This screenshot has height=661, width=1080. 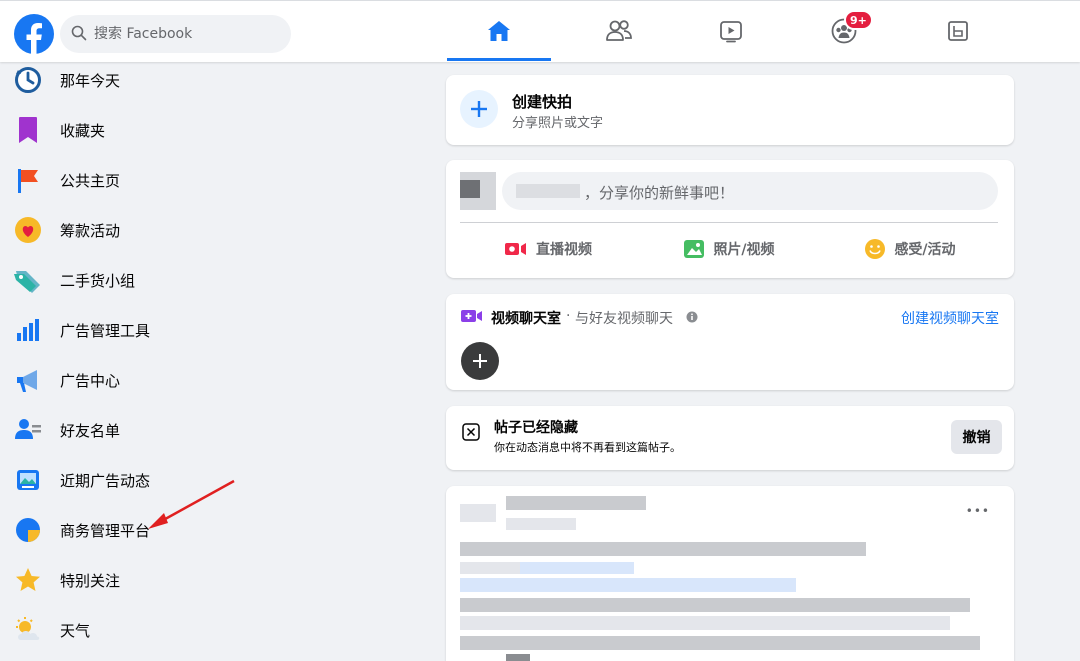 What do you see at coordinates (729, 222) in the screenshot?
I see `divider` at bounding box center [729, 222].